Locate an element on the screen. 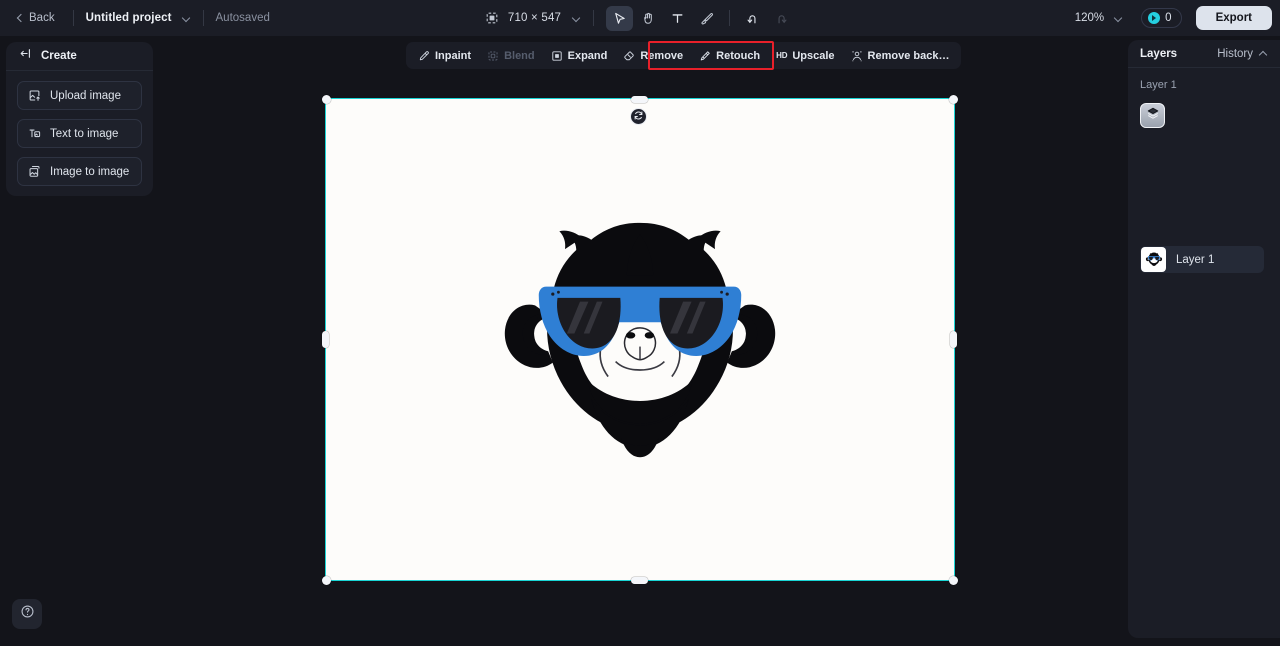 This screenshot has height=646, width=1280. history-label: History is located at coordinates (1235, 53).